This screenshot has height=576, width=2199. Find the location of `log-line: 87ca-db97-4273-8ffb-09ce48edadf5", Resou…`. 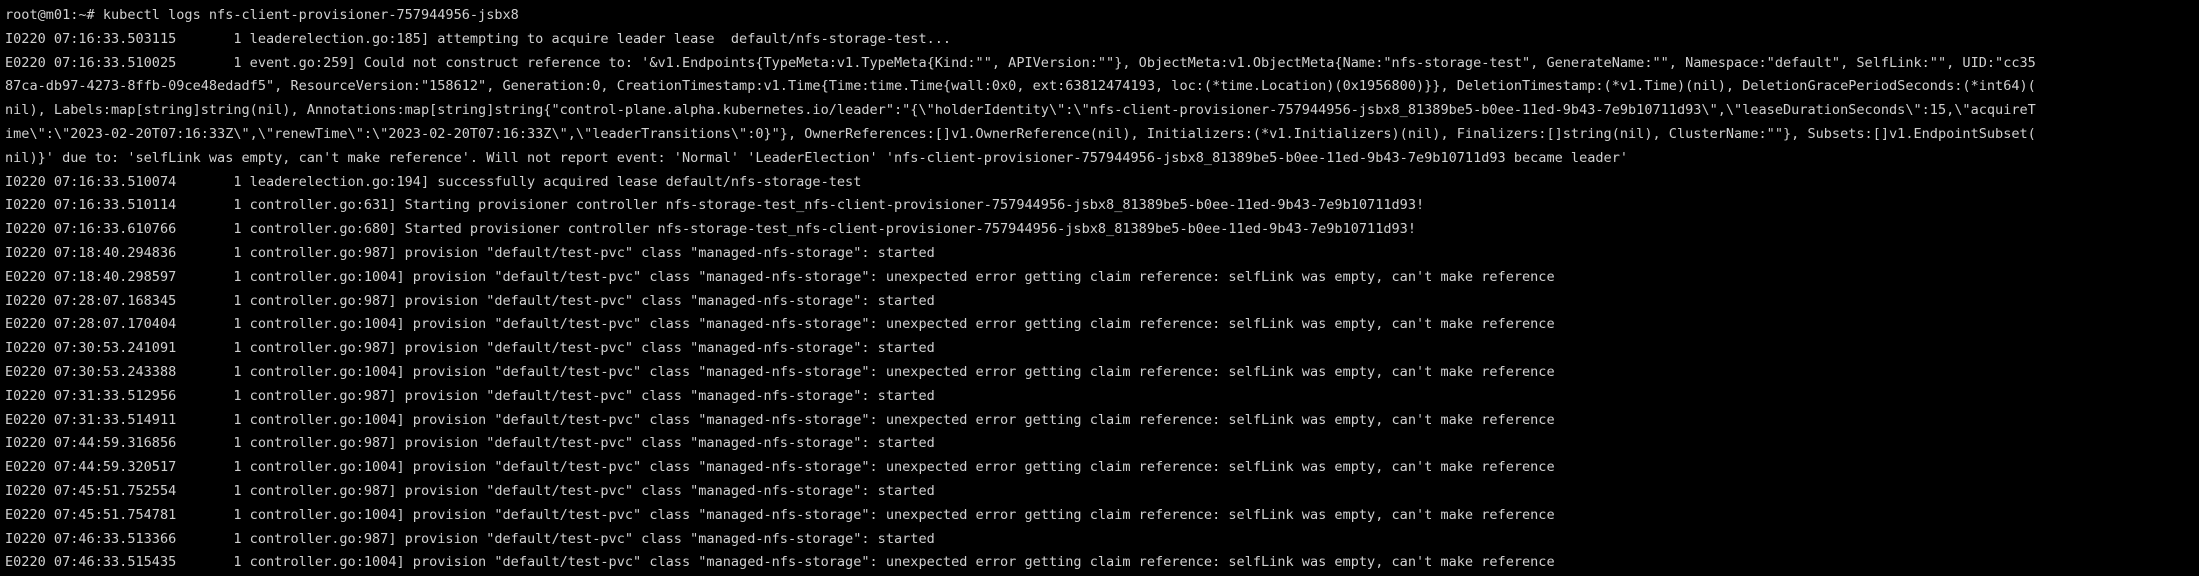

log-line: 87ca-db97-4273-8ffb-09ce48edadf5", Resou… is located at coordinates (1020, 86).